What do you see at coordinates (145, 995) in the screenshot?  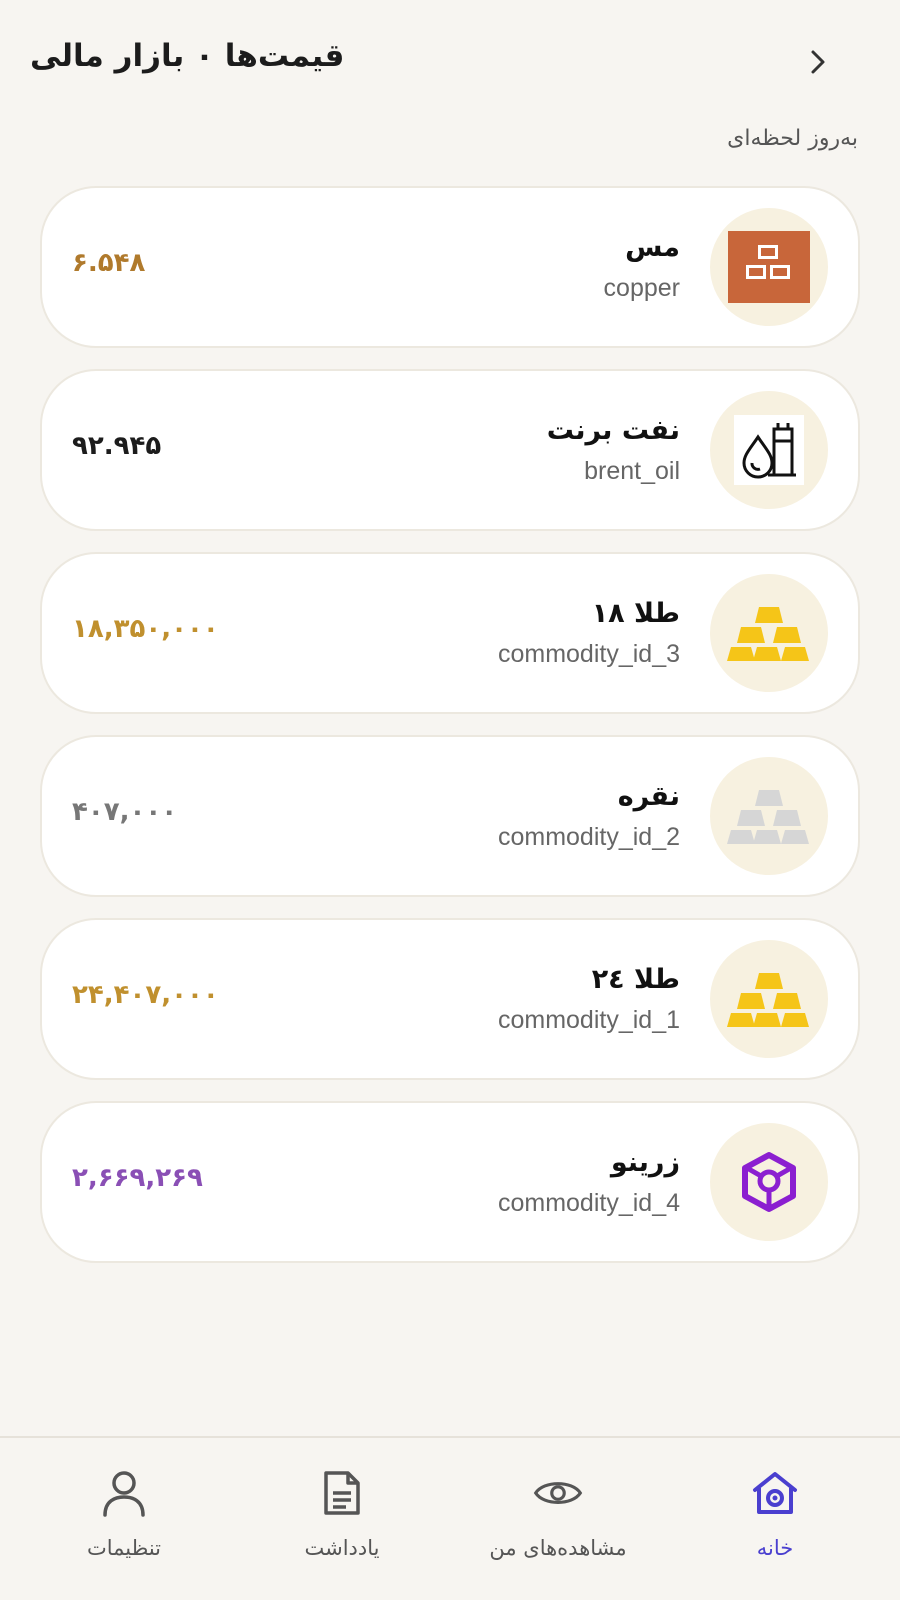 I see `commodity-price: ۲۴,۴۰۷,۰۰۰` at bounding box center [145, 995].